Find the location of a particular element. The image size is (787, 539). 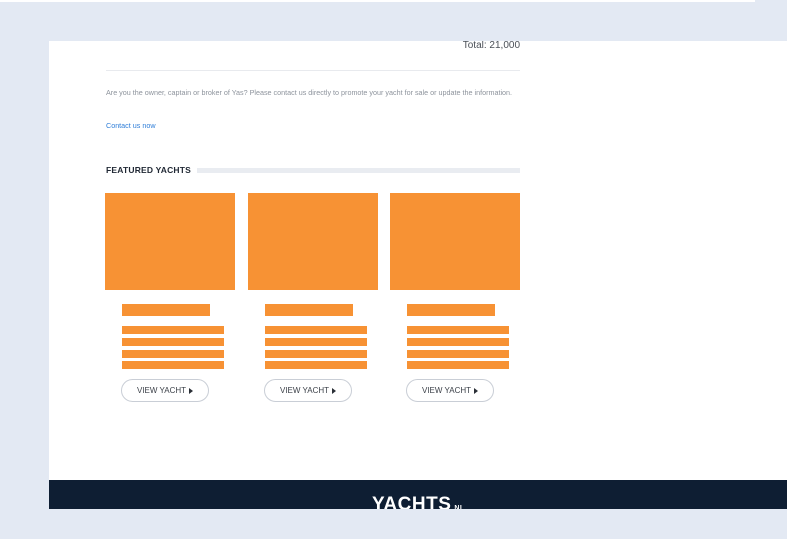

yachts-nl-logo: YACHTS NL is located at coordinates (418, 502).